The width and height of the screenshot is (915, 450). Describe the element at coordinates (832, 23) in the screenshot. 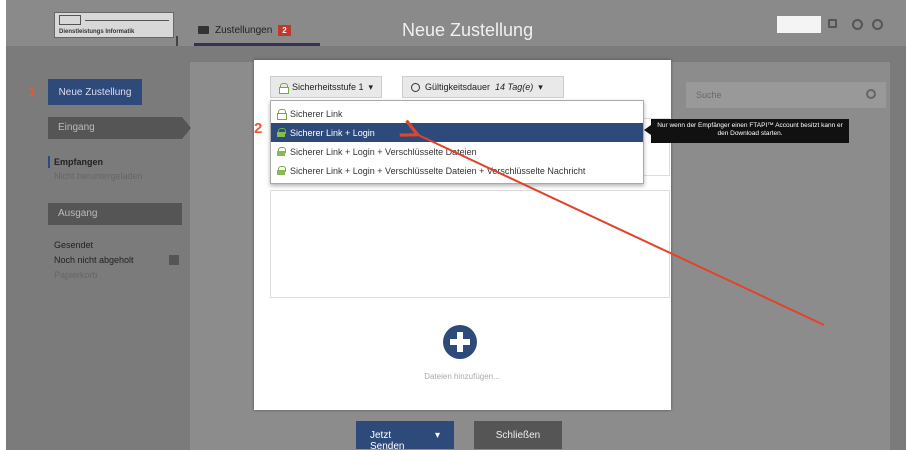

I see `user-menu-icon` at that location.